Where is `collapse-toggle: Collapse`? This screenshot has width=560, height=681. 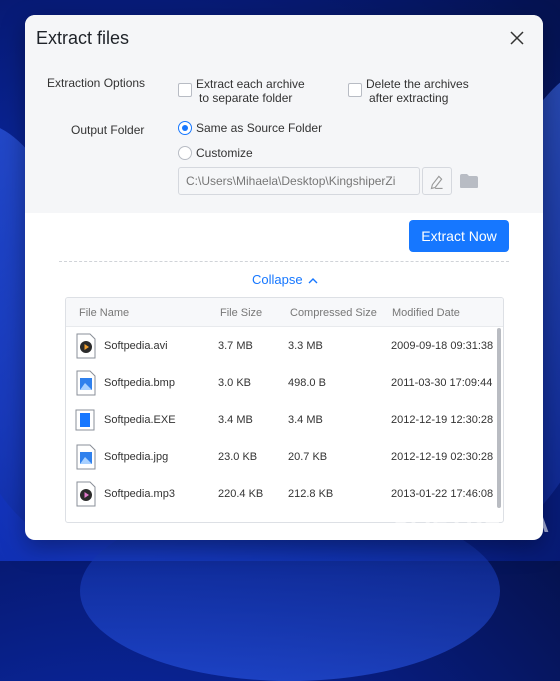 collapse-toggle: Collapse is located at coordinates (285, 279).